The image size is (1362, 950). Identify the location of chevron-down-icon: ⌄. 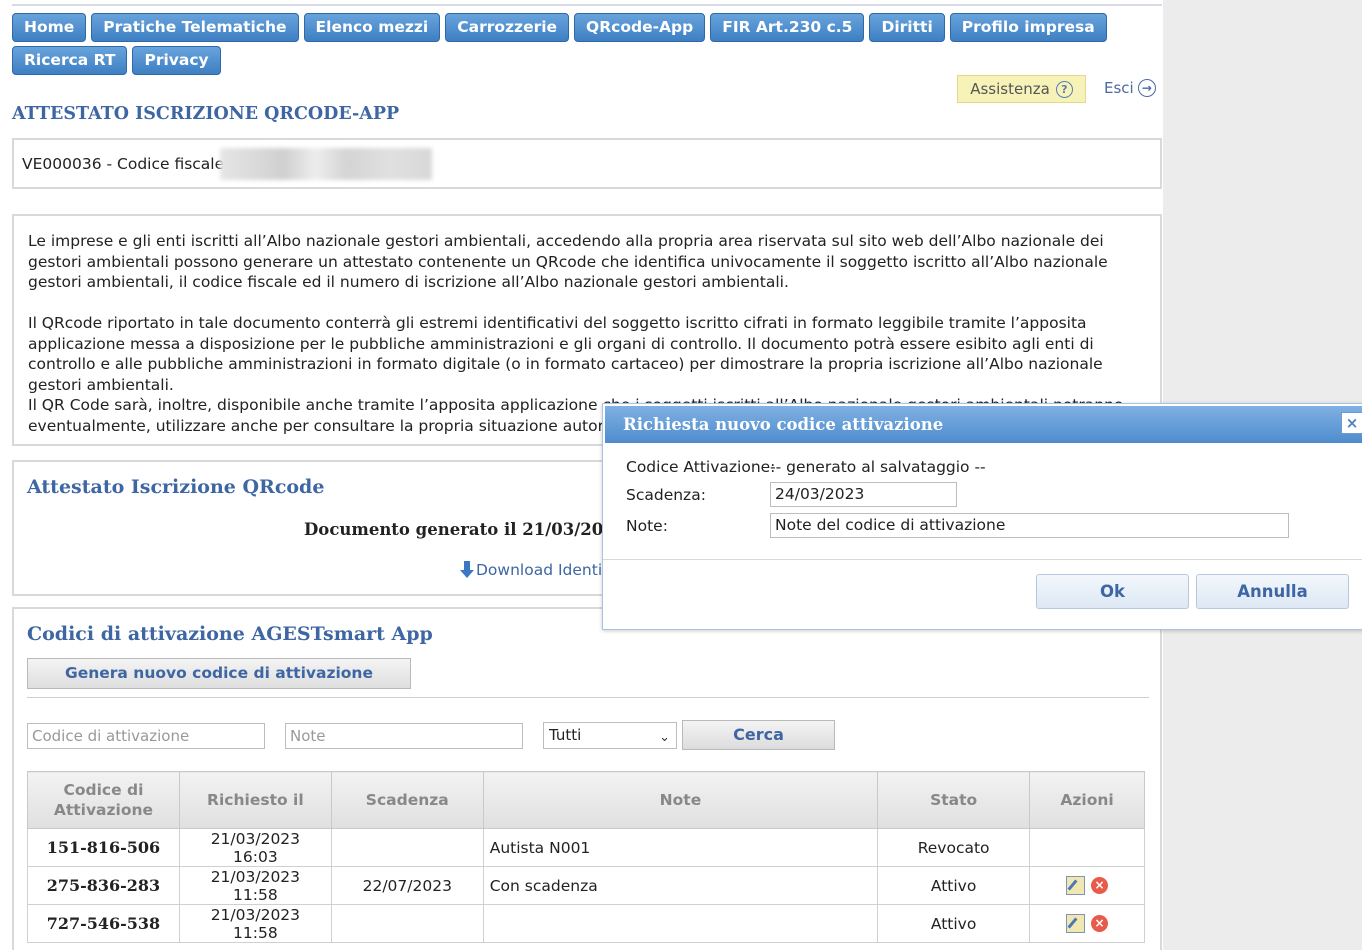
(664, 737).